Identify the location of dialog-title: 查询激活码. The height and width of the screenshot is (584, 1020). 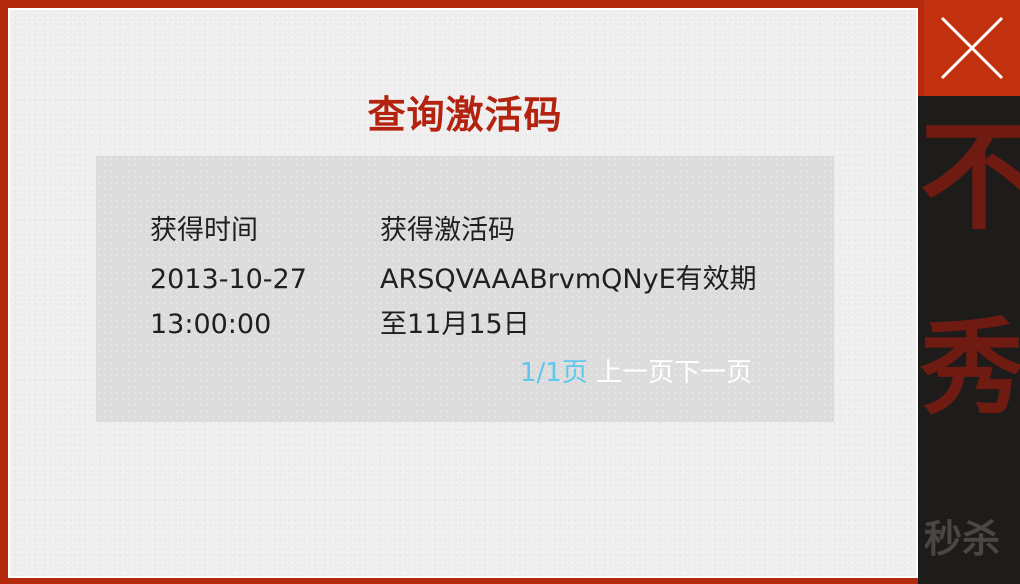
(465, 115).